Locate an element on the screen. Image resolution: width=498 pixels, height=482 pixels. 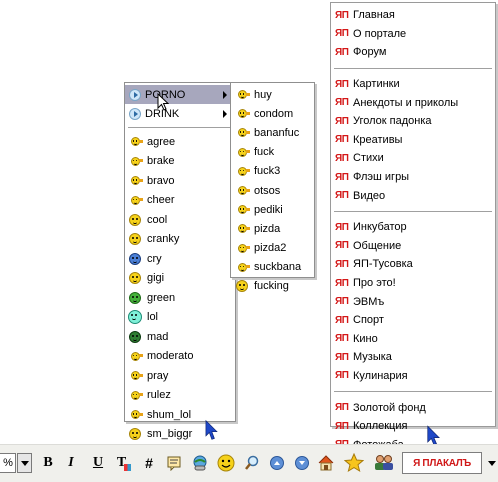
plakal-button: Я ПЛАКАЛЪ is located at coordinates (442, 463).